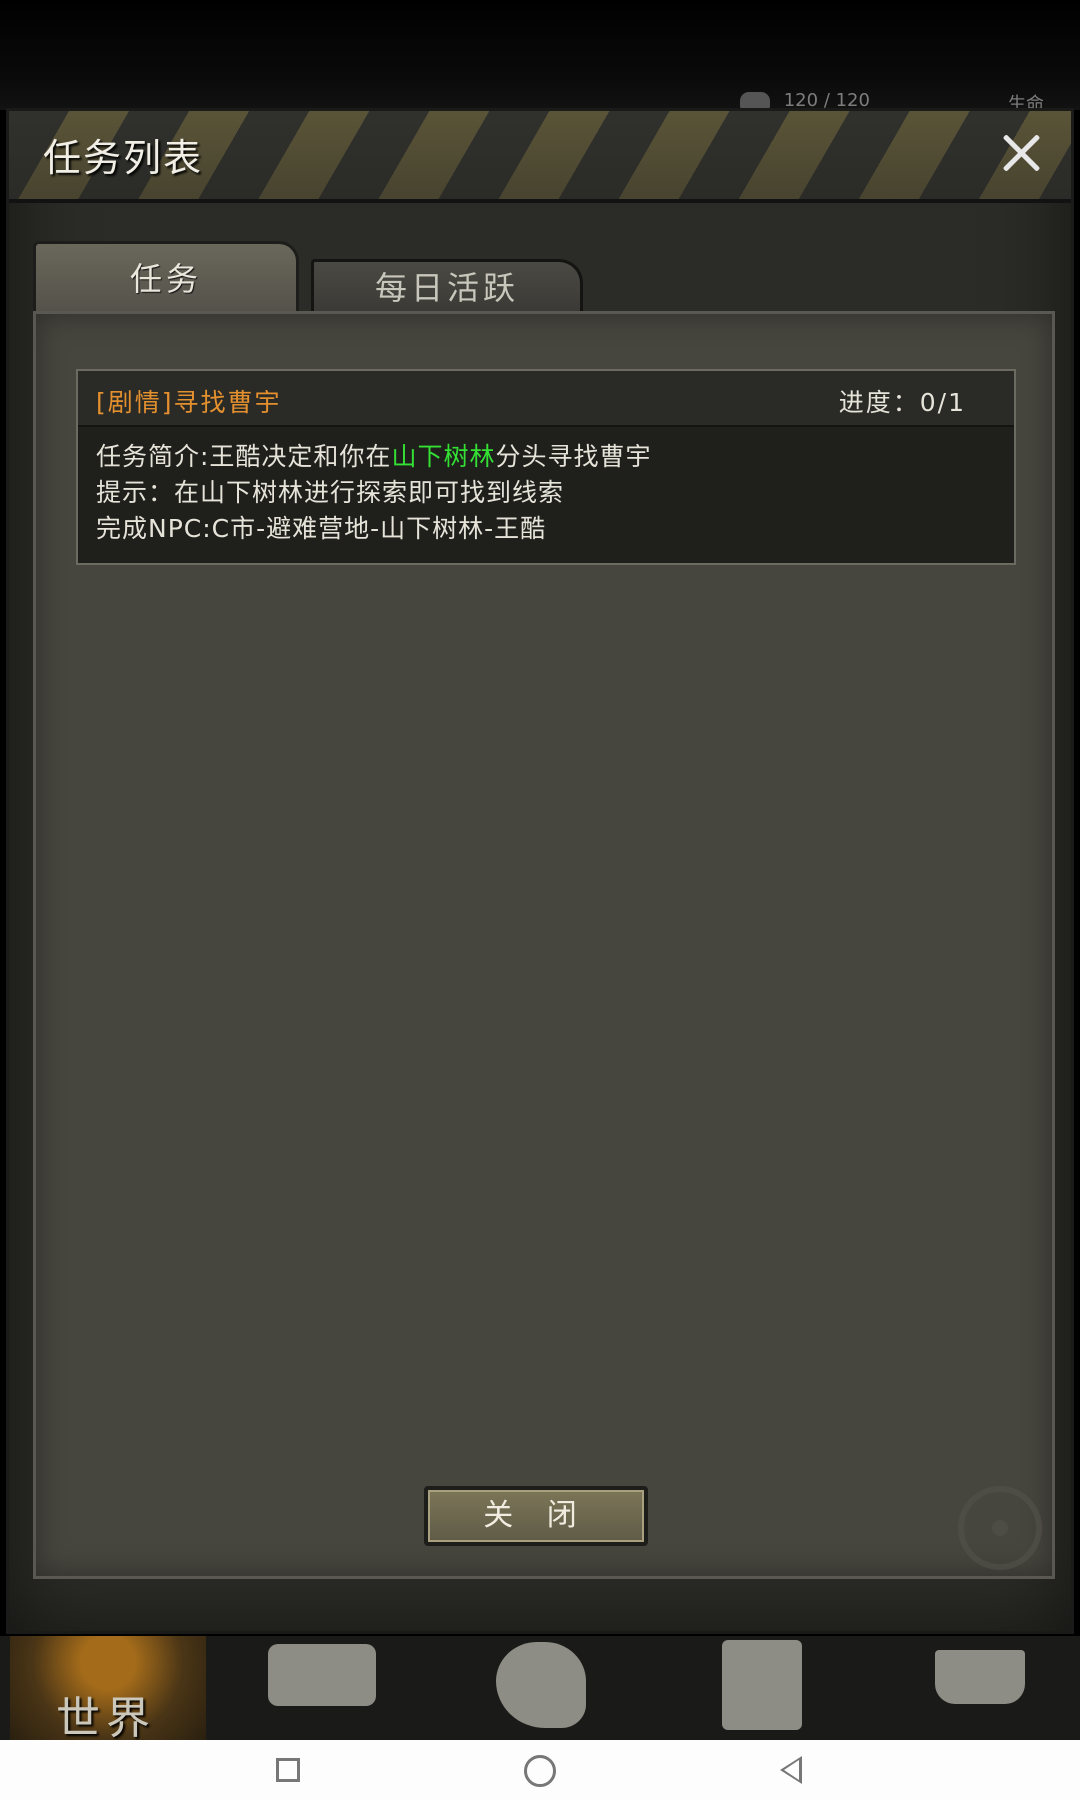 This screenshot has width=1080, height=1800. I want to click on top-status-strip: 120 / 120 生命, so click(540, 57).